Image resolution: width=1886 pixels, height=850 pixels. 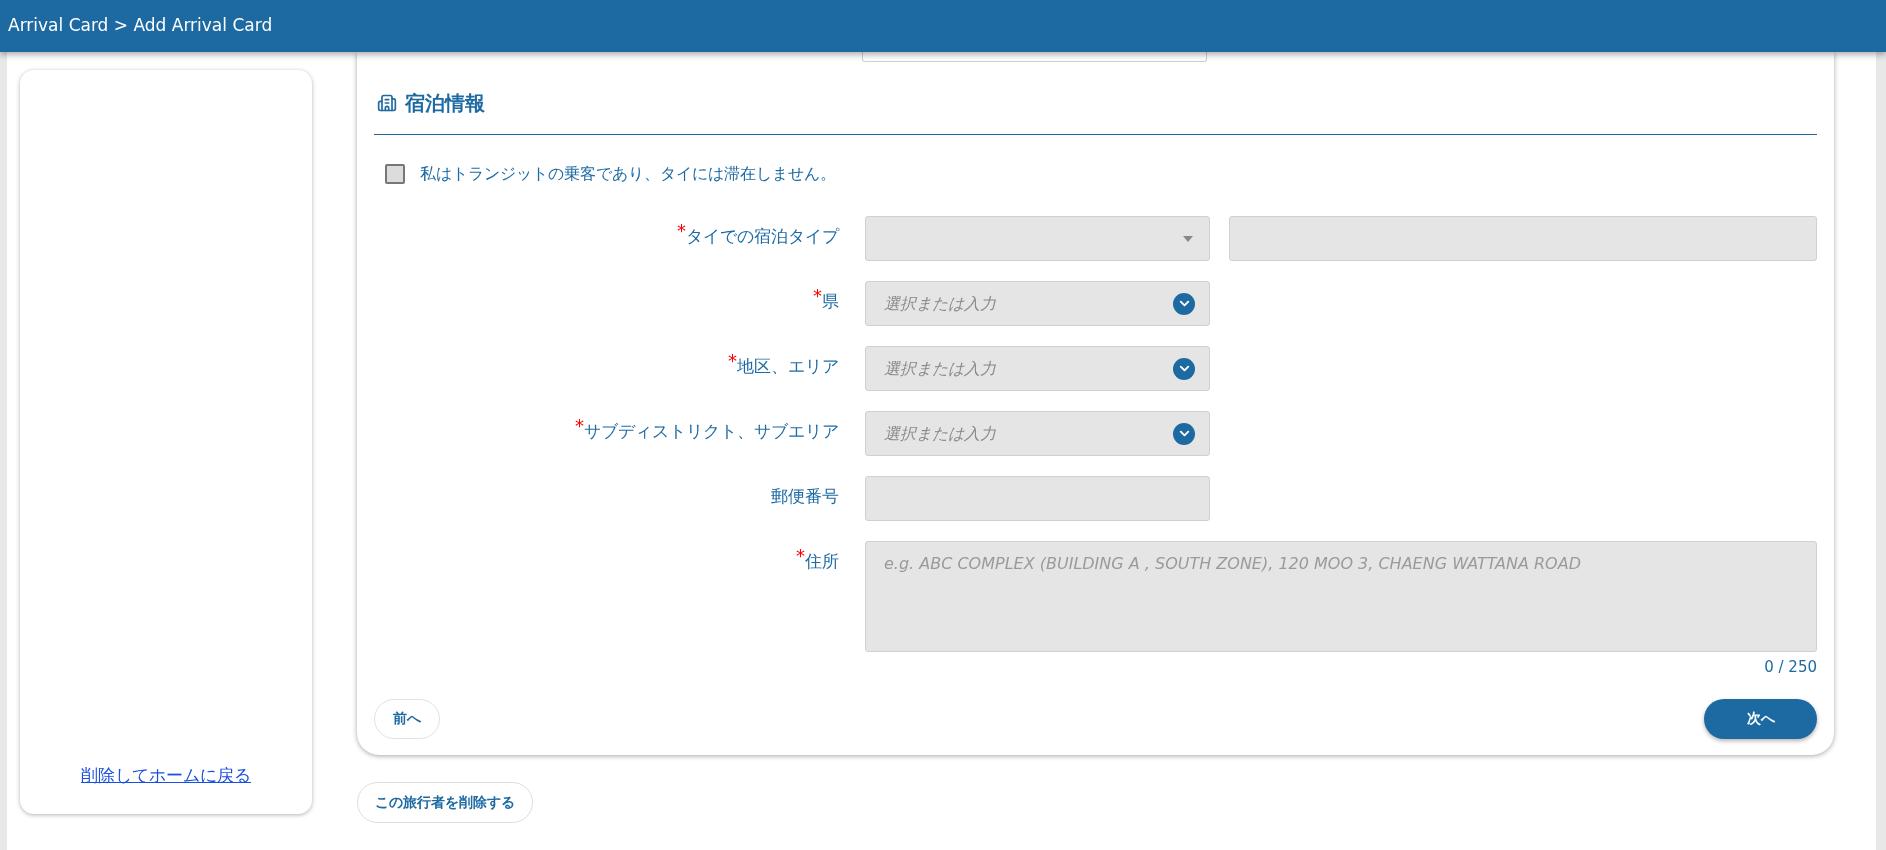 What do you see at coordinates (1790, 667) in the screenshot?
I see `character-counter: 0 / 250` at bounding box center [1790, 667].